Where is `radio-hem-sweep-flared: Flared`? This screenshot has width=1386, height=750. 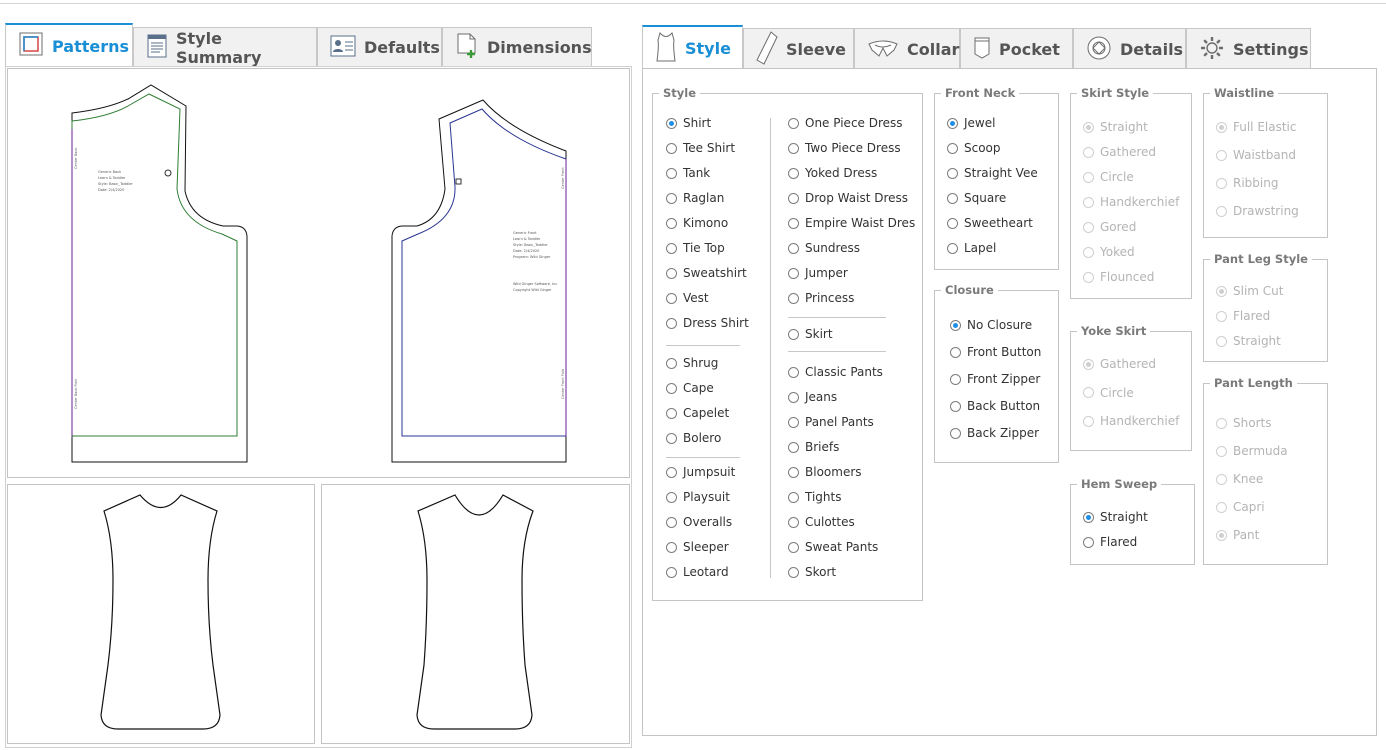 radio-hem-sweep-flared: Flared is located at coordinates (1110, 542).